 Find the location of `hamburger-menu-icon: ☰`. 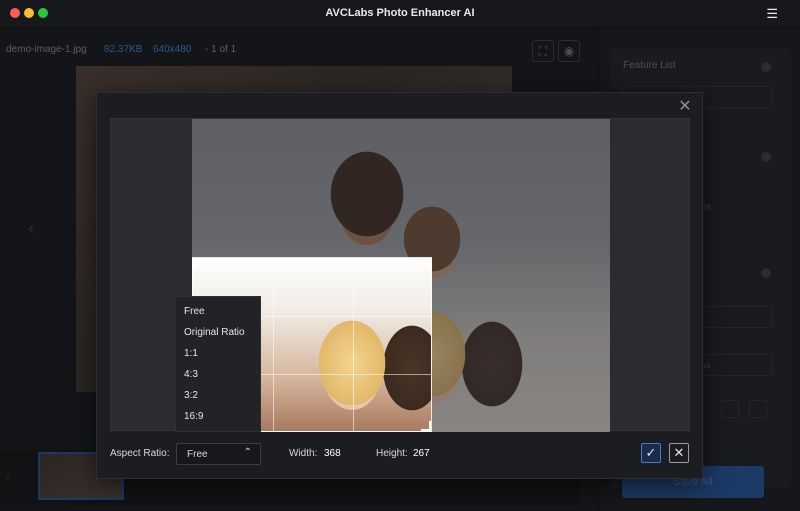

hamburger-menu-icon: ☰ is located at coordinates (772, 14).